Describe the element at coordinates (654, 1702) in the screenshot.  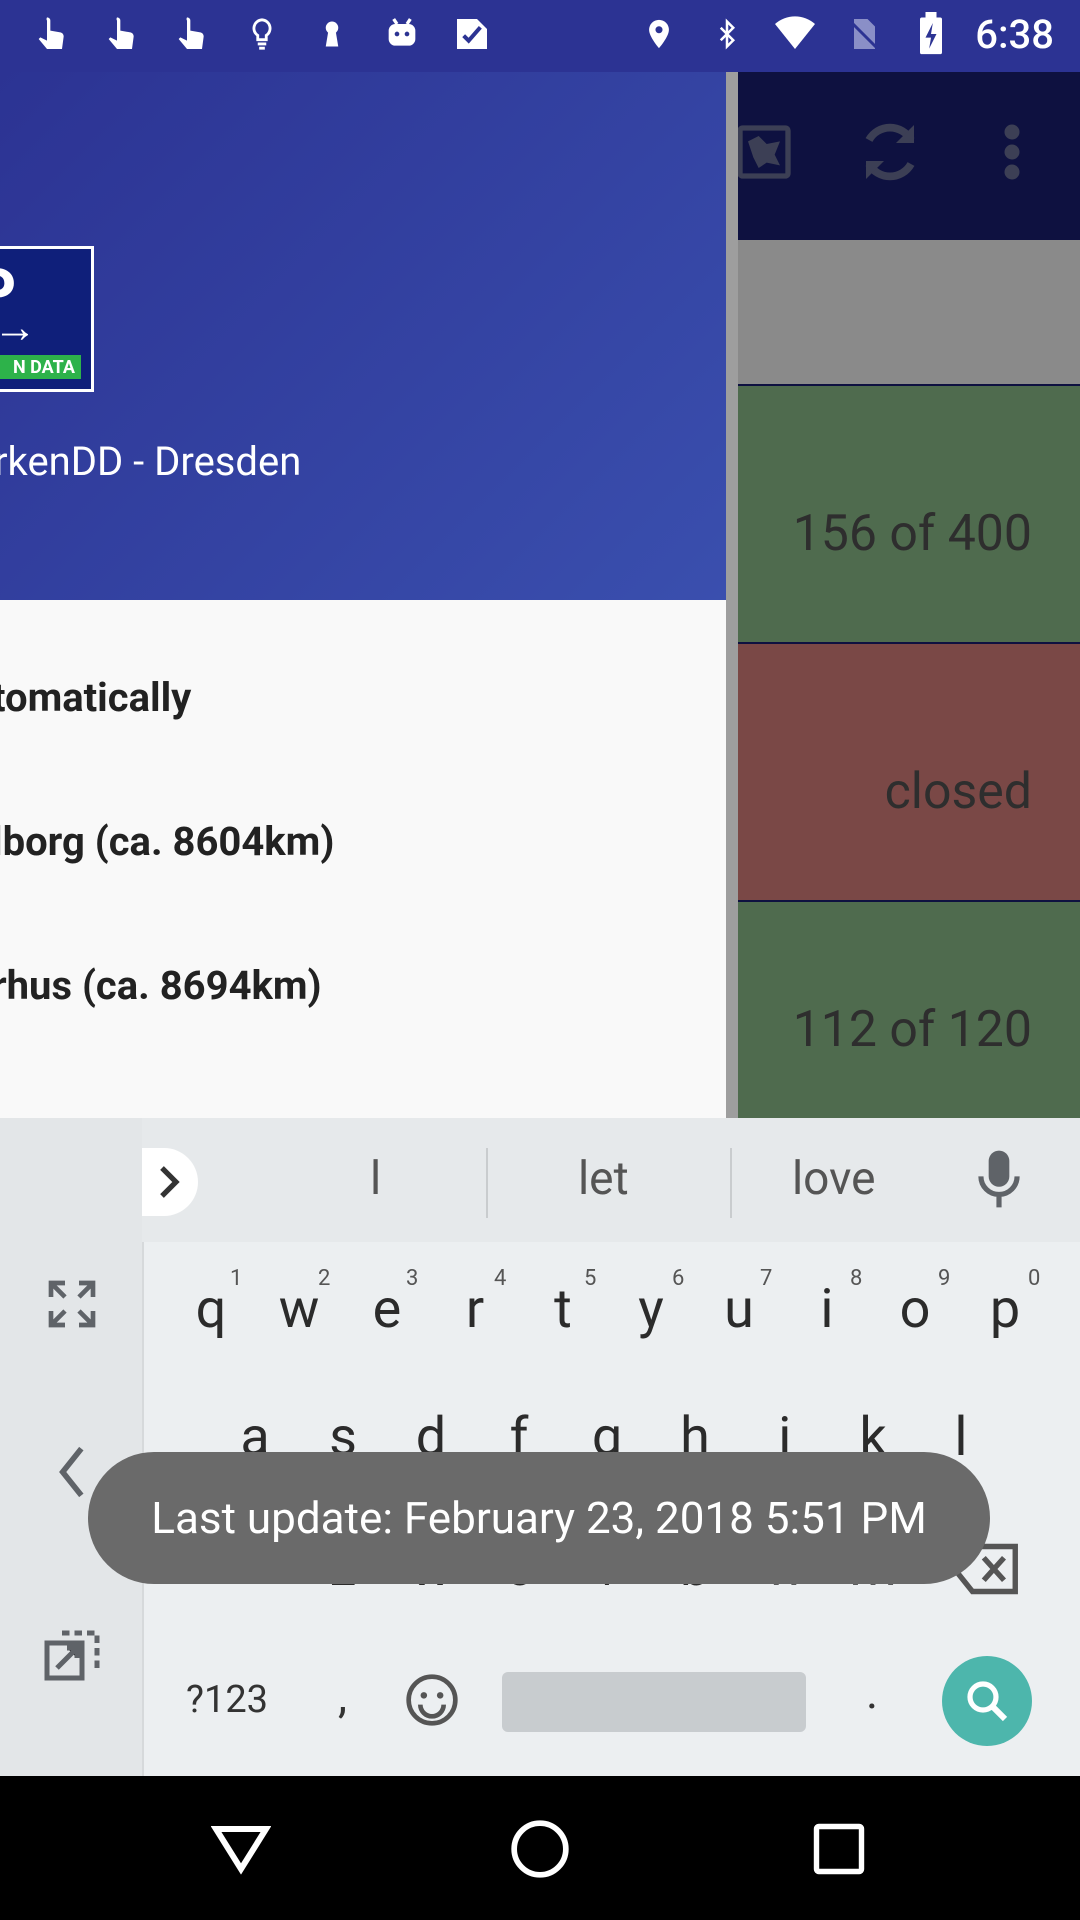
I see `space-bar` at that location.